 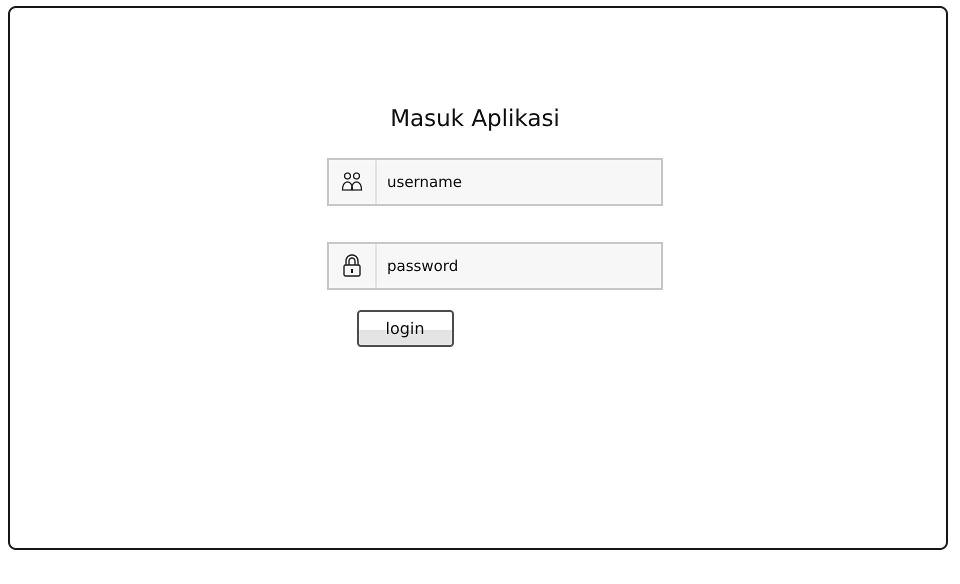 What do you see at coordinates (405, 328) in the screenshot?
I see `login-button: login` at bounding box center [405, 328].